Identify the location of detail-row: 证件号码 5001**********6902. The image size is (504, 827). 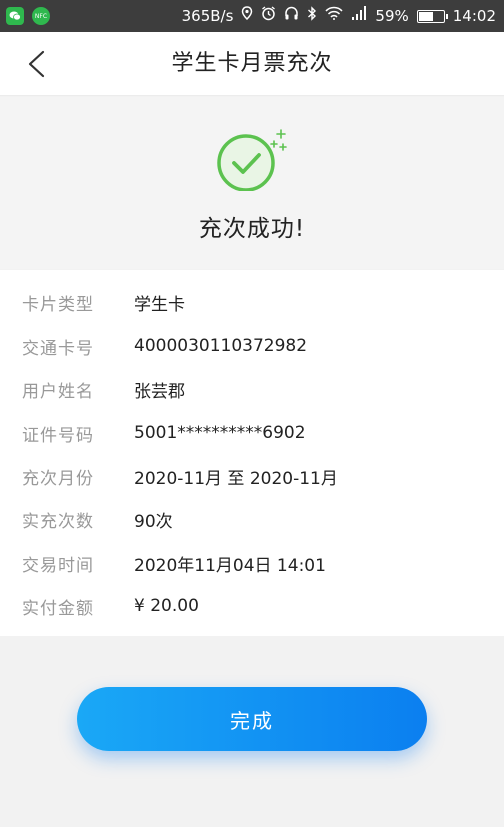
(164, 433).